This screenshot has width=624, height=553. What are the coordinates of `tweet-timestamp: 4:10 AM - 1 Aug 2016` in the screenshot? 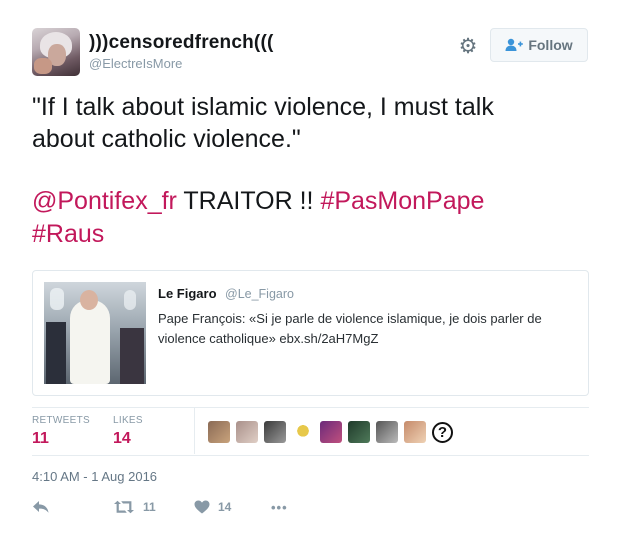 It's located at (94, 476).